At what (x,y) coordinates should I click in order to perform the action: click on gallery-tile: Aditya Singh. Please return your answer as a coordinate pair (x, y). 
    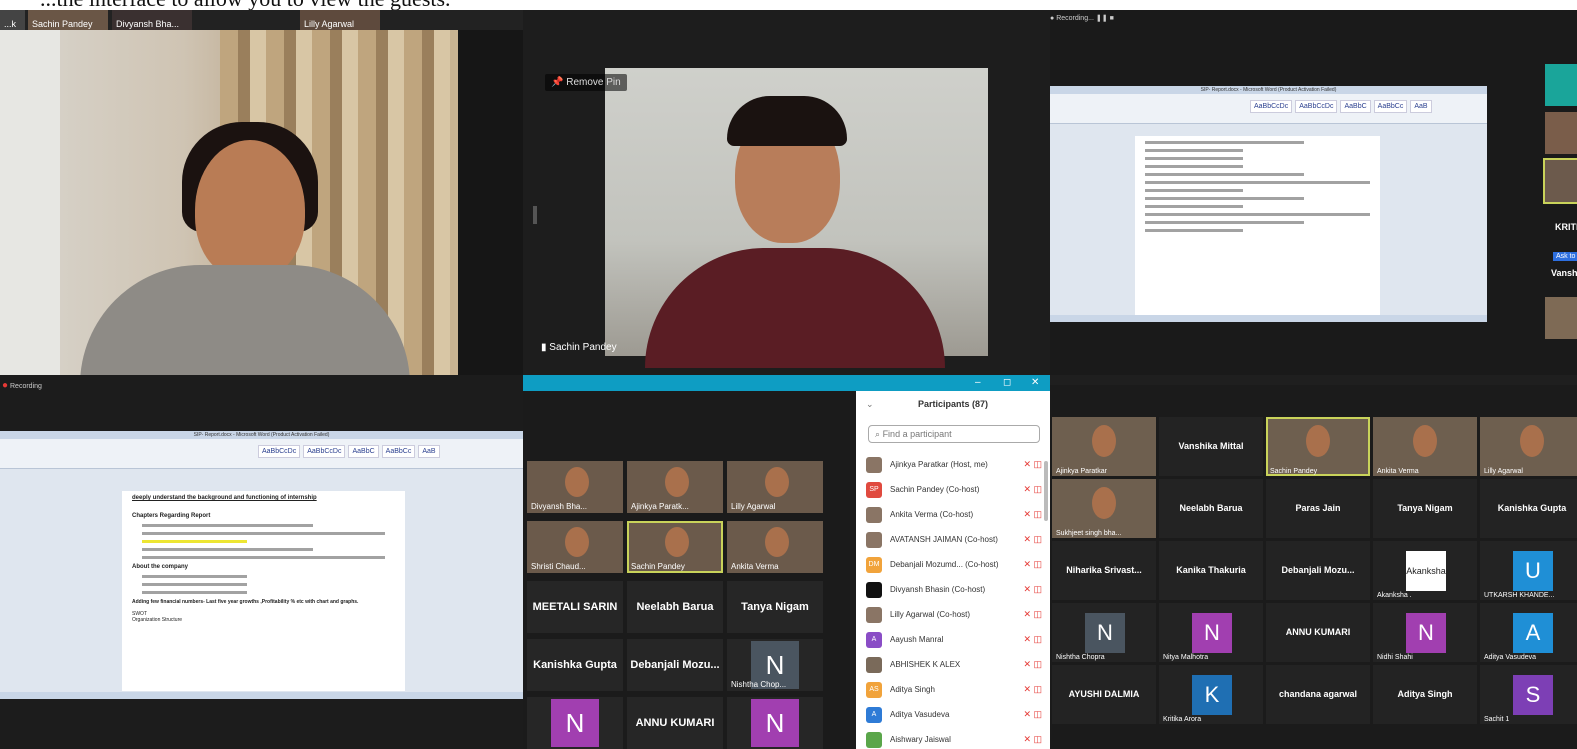
    Looking at the image, I should click on (1425, 694).